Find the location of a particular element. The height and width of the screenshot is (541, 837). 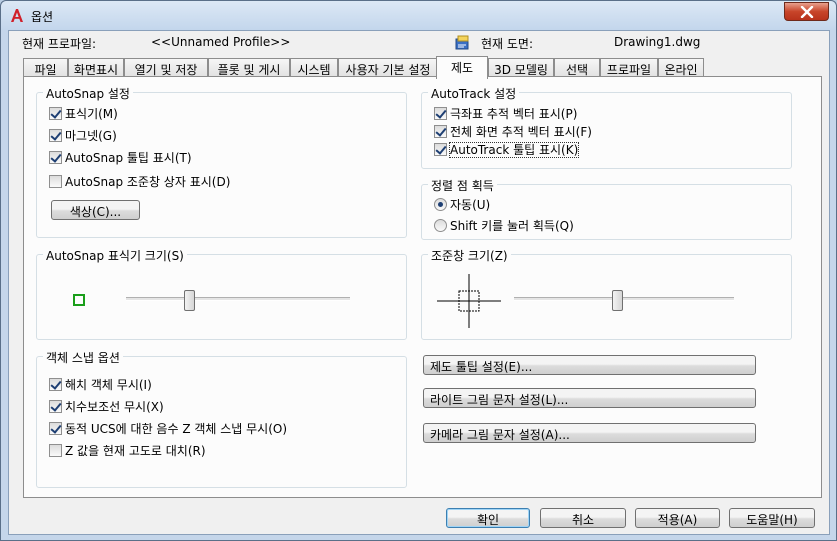

magnet-checkbox: 마그넷(G) is located at coordinates (83, 135).